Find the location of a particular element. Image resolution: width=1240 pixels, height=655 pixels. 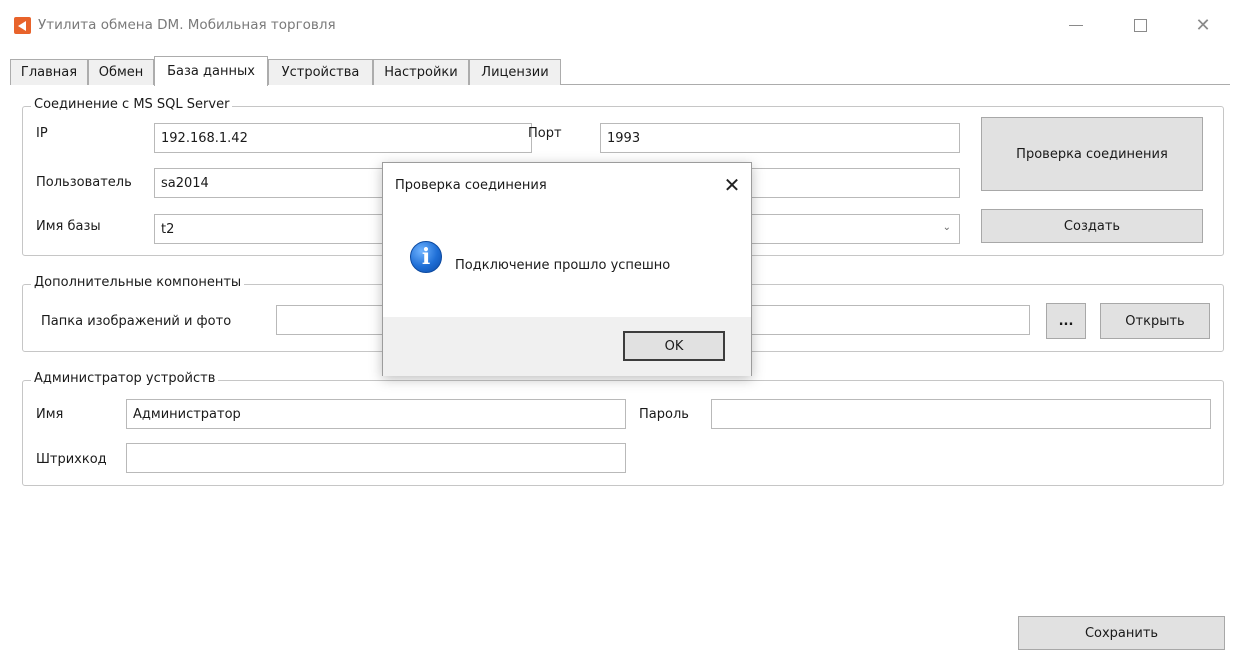

create-button: Создать is located at coordinates (1092, 226).